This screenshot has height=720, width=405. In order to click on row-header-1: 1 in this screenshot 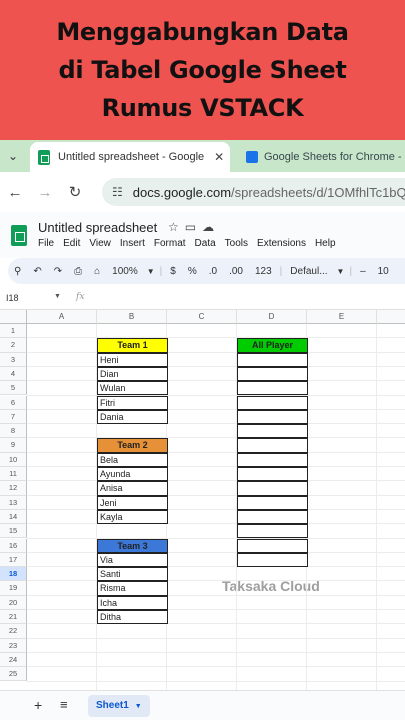, I will do `click(13, 331)`.